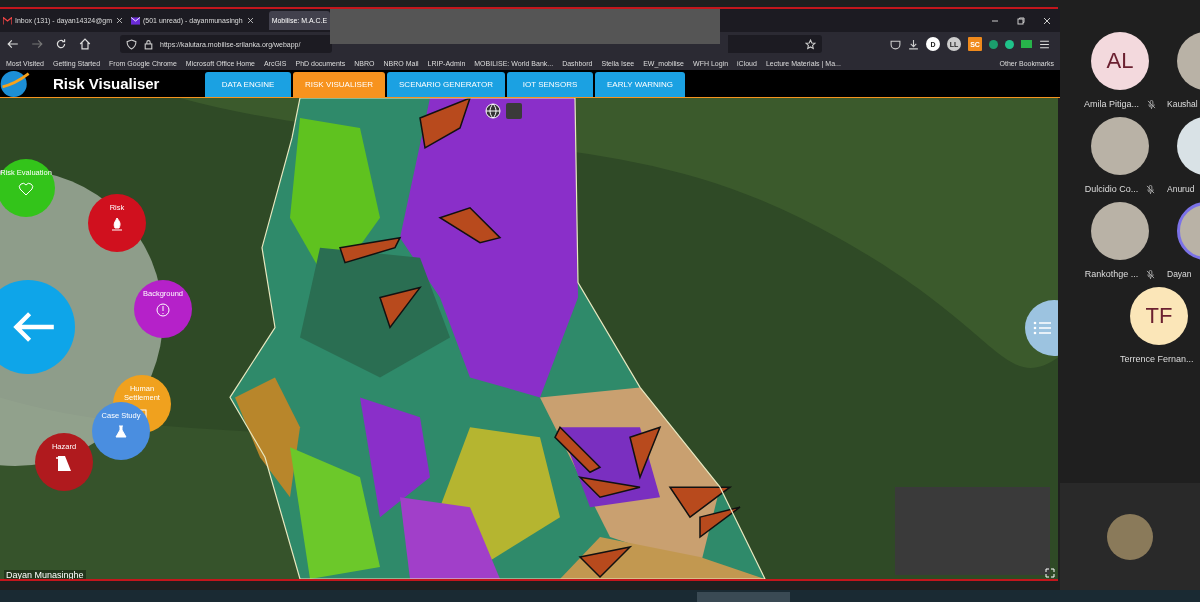  Describe the element at coordinates (7, 20) in the screenshot. I see `mail-icon` at that location.